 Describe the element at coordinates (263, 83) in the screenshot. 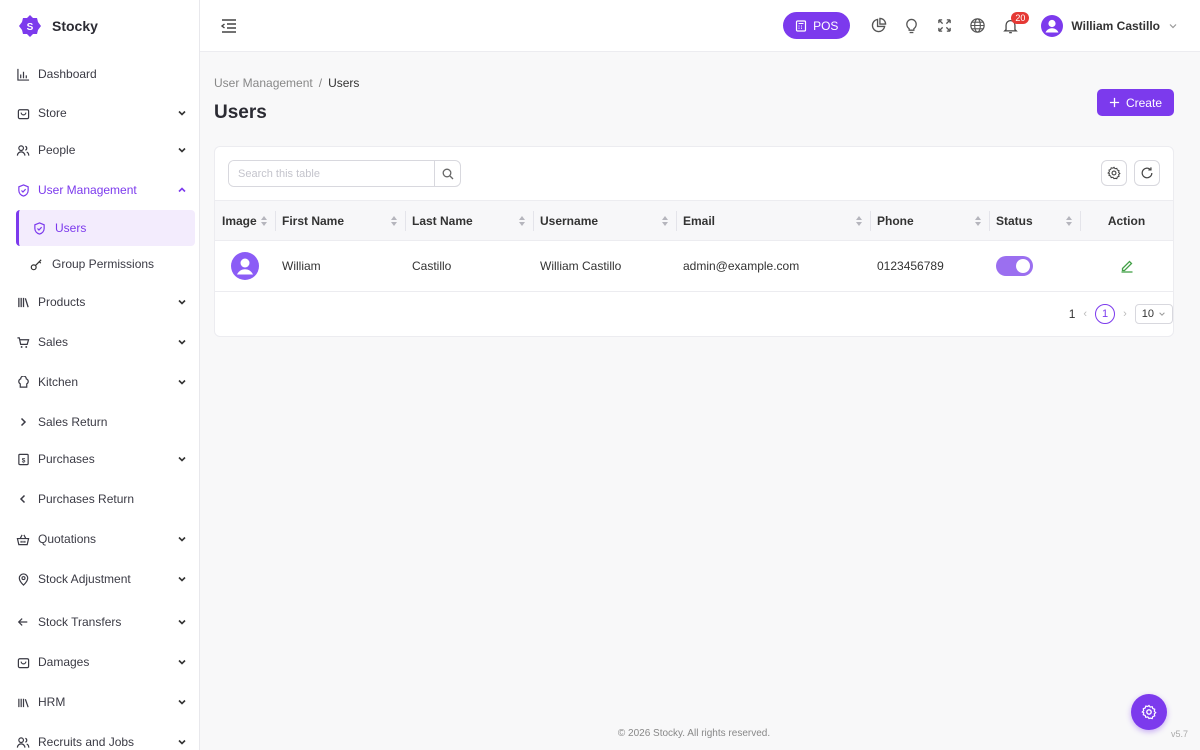

I see `breadcrumb-parent: User Management` at that location.